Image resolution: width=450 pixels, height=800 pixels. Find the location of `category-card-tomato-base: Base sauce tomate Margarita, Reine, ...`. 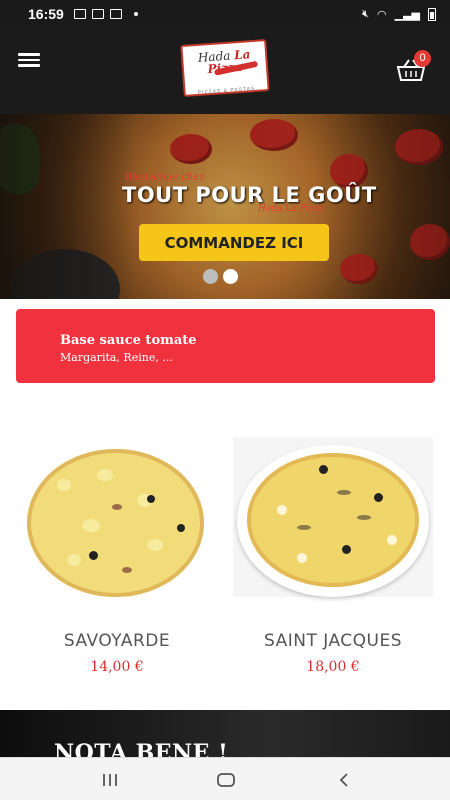

category-card-tomato-base: Base sauce tomate Margarita, Reine, ... is located at coordinates (225, 346).